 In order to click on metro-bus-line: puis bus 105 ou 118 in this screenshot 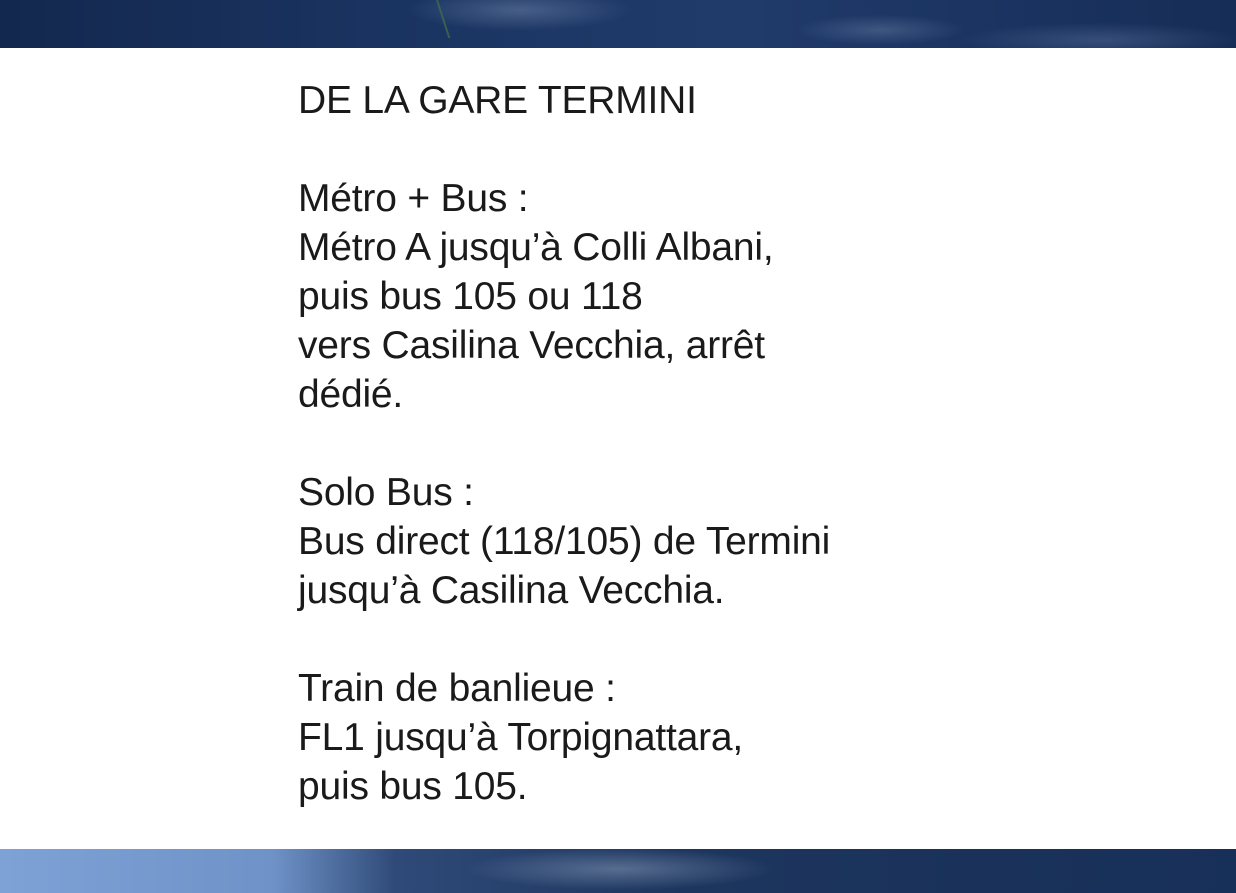, I will do `click(470, 296)`.